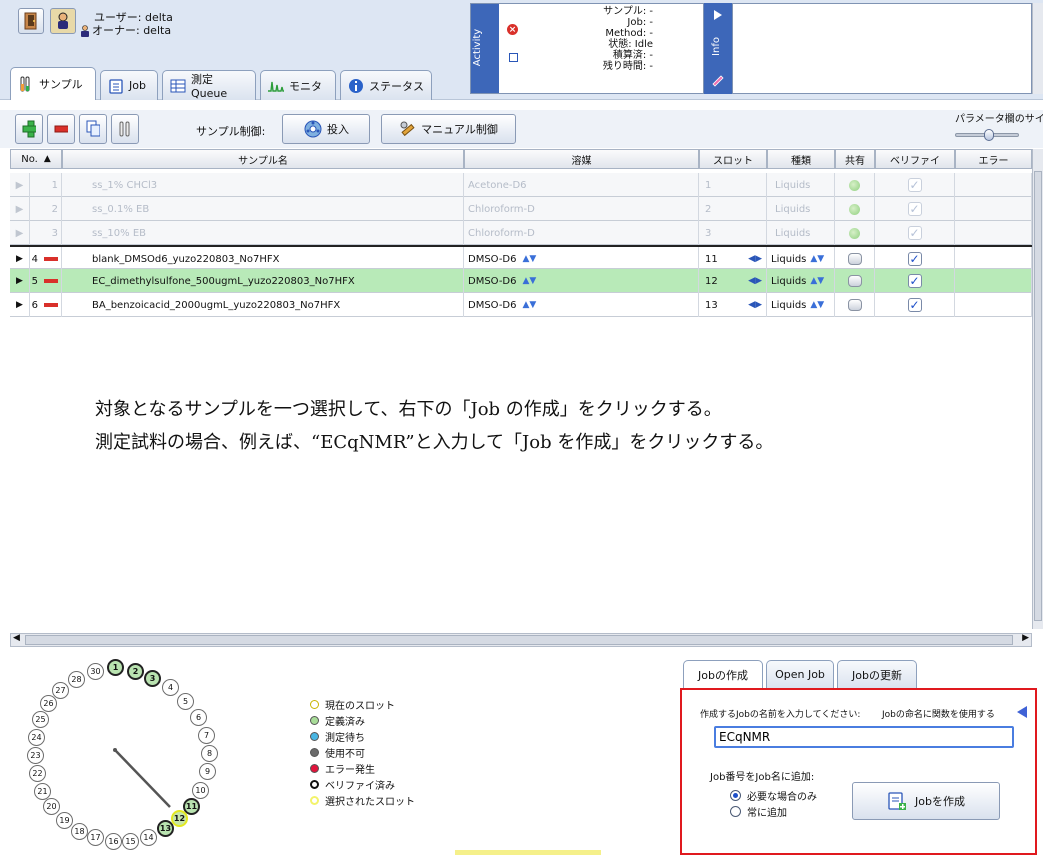 The width and height of the screenshot is (1043, 855). I want to click on param-size-slider, so click(987, 135).